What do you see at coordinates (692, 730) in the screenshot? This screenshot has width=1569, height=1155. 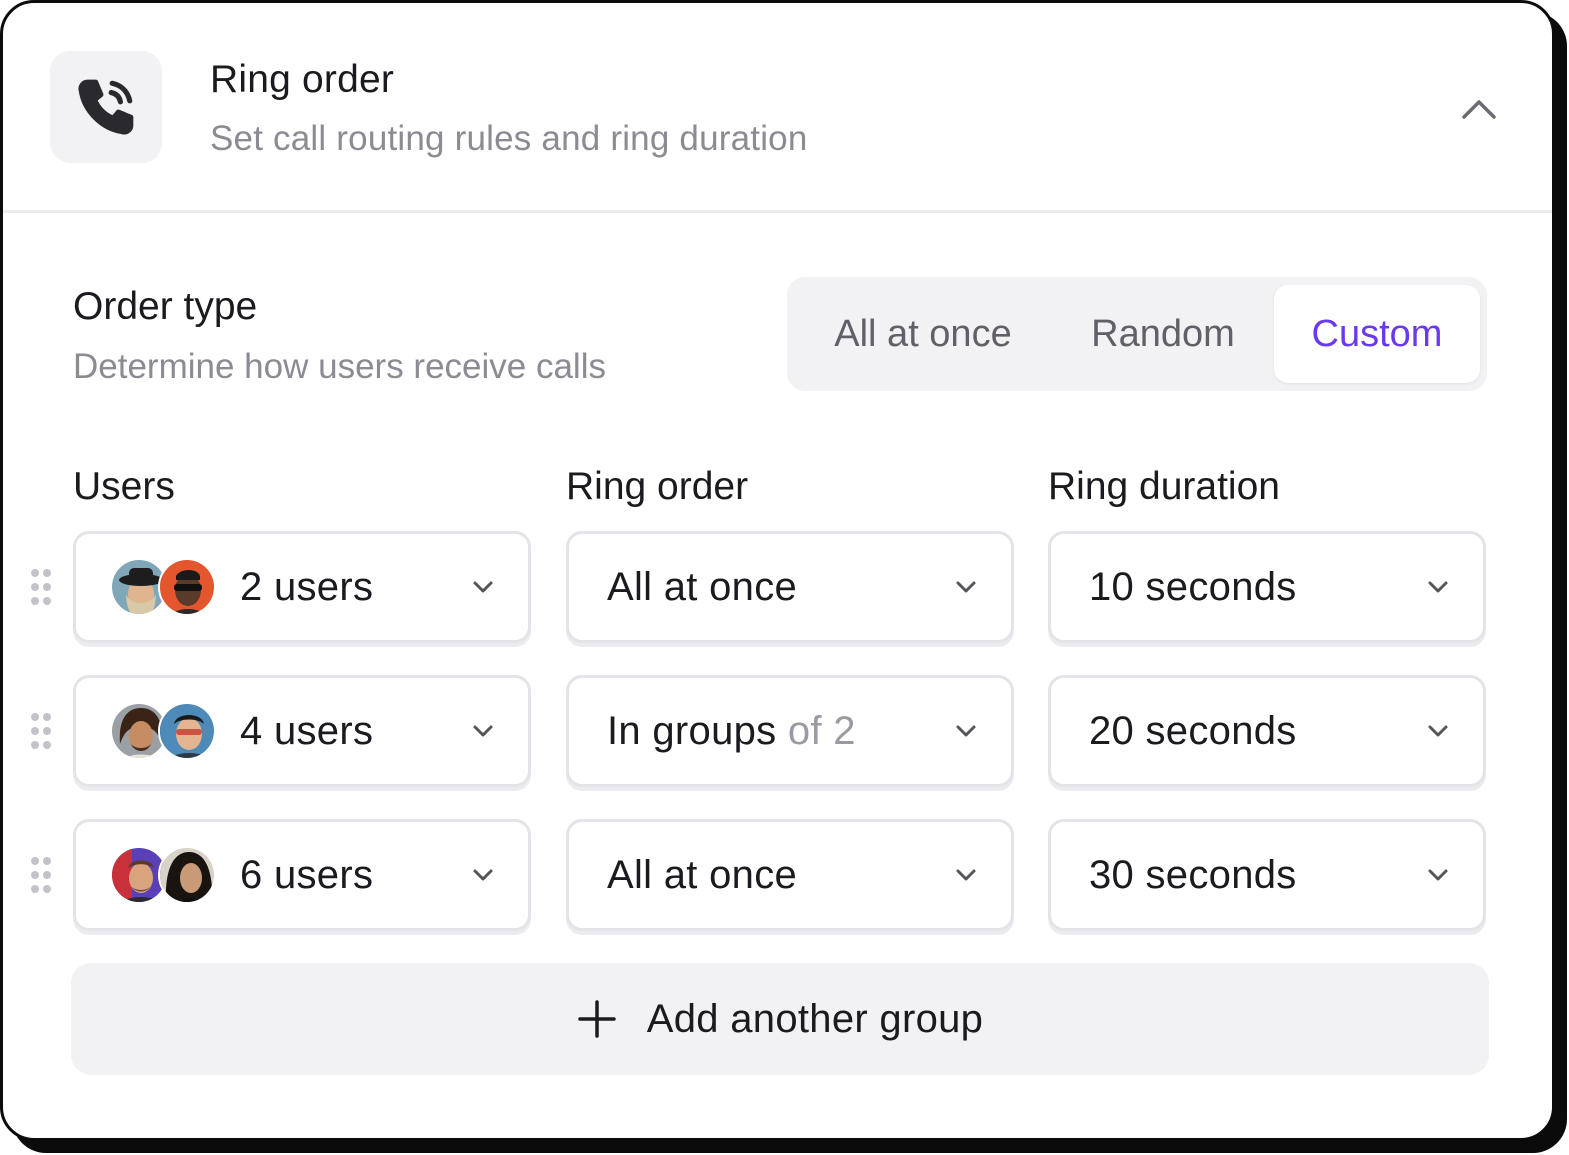 I see `ring-order-text: In groups` at bounding box center [692, 730].